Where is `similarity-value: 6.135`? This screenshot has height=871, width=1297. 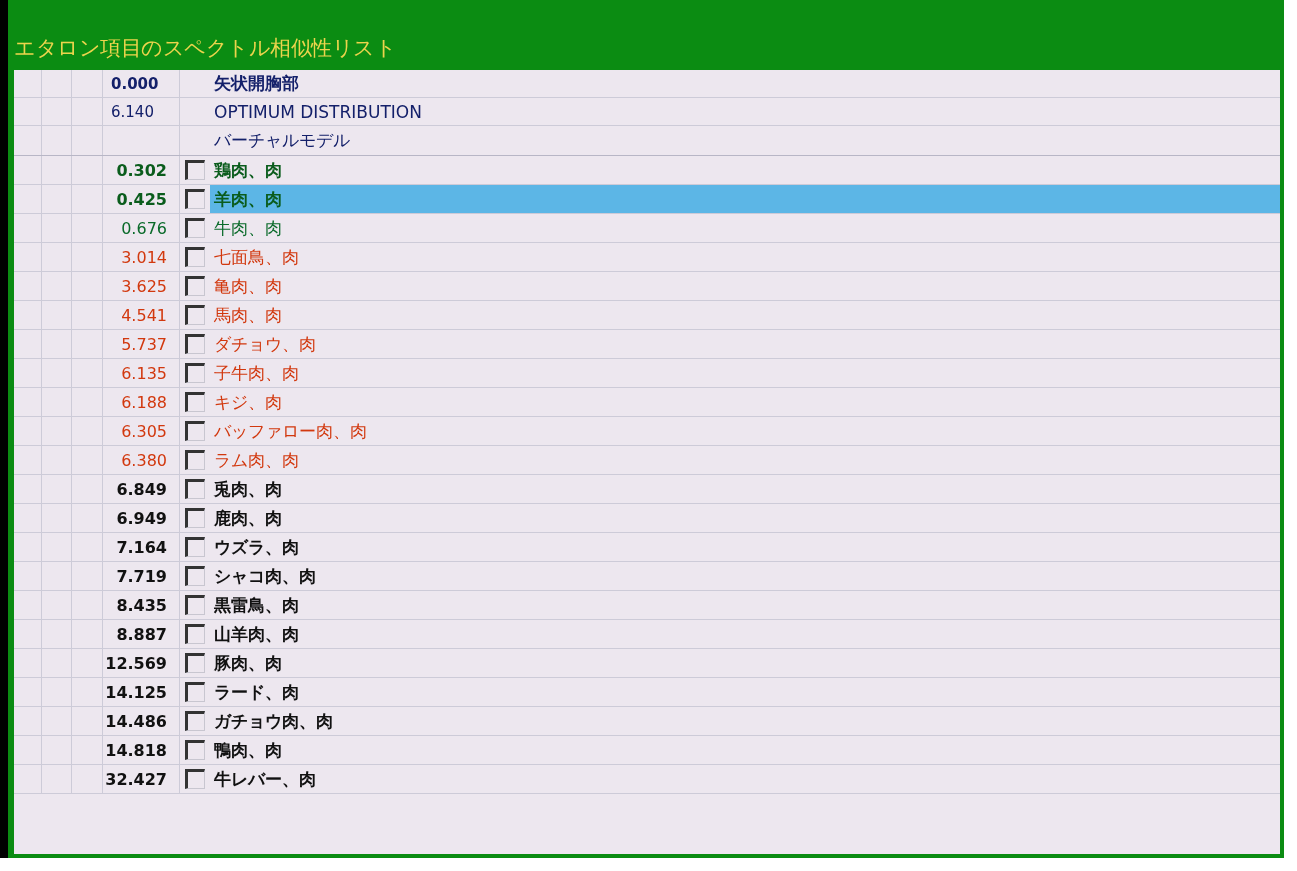
similarity-value: 6.135 is located at coordinates (144, 373).